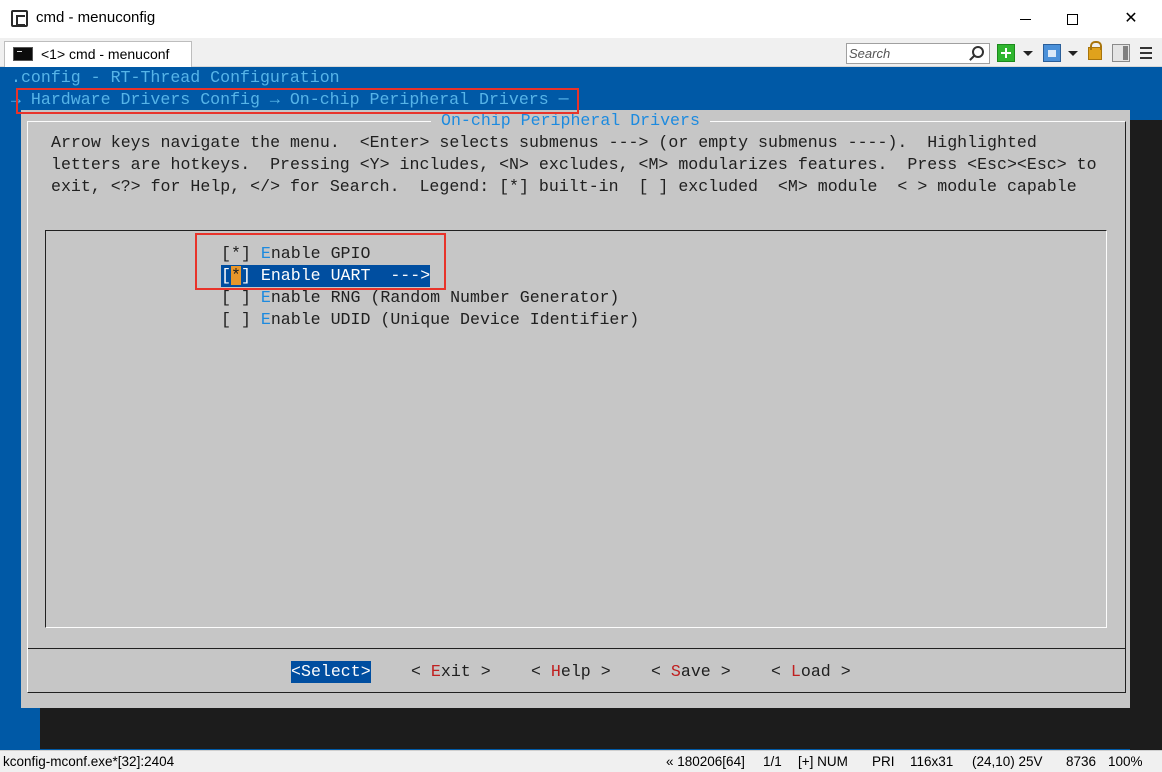 This screenshot has width=1162, height=772. I want to click on status-numlock: [+] NUM, so click(823, 761).